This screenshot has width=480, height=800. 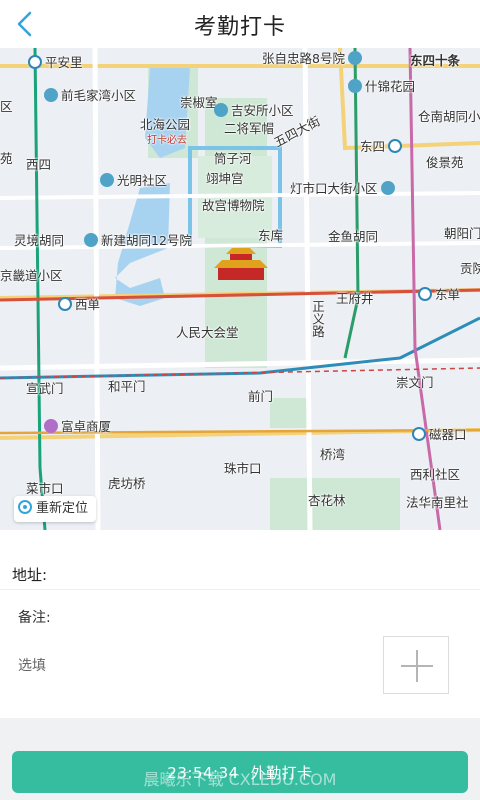 I want to click on poi-ciqikou: 磁器口, so click(x=439, y=433).